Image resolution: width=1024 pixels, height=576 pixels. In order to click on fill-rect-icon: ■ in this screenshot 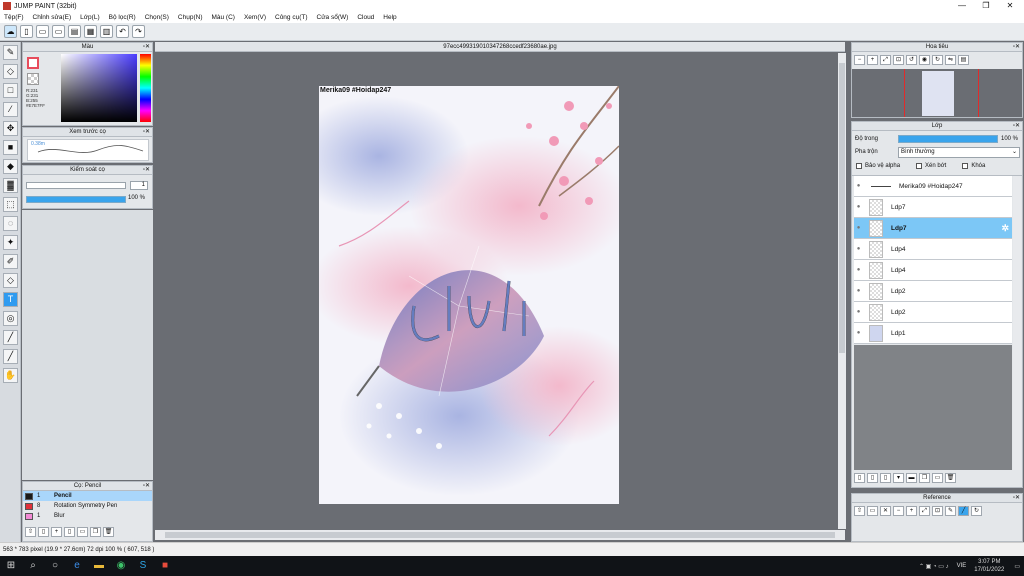, I will do `click(10, 147)`.